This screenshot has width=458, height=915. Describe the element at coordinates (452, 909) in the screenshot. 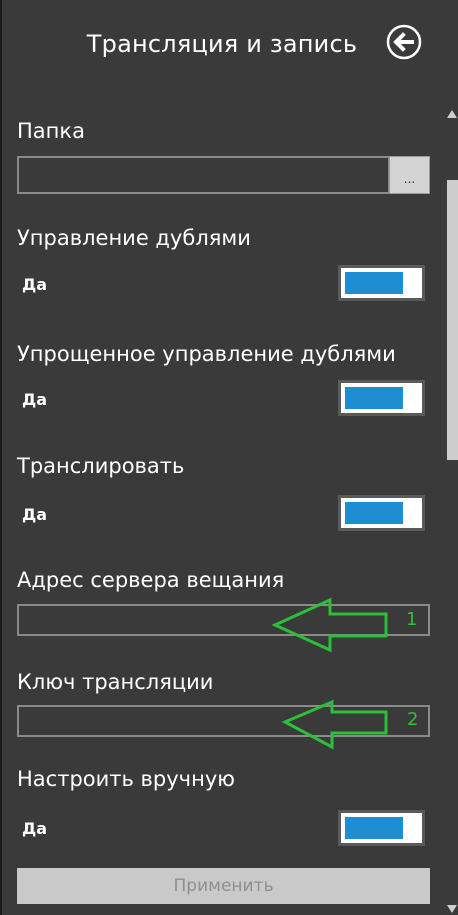

I see `scroll-down-arrow-icon` at that location.